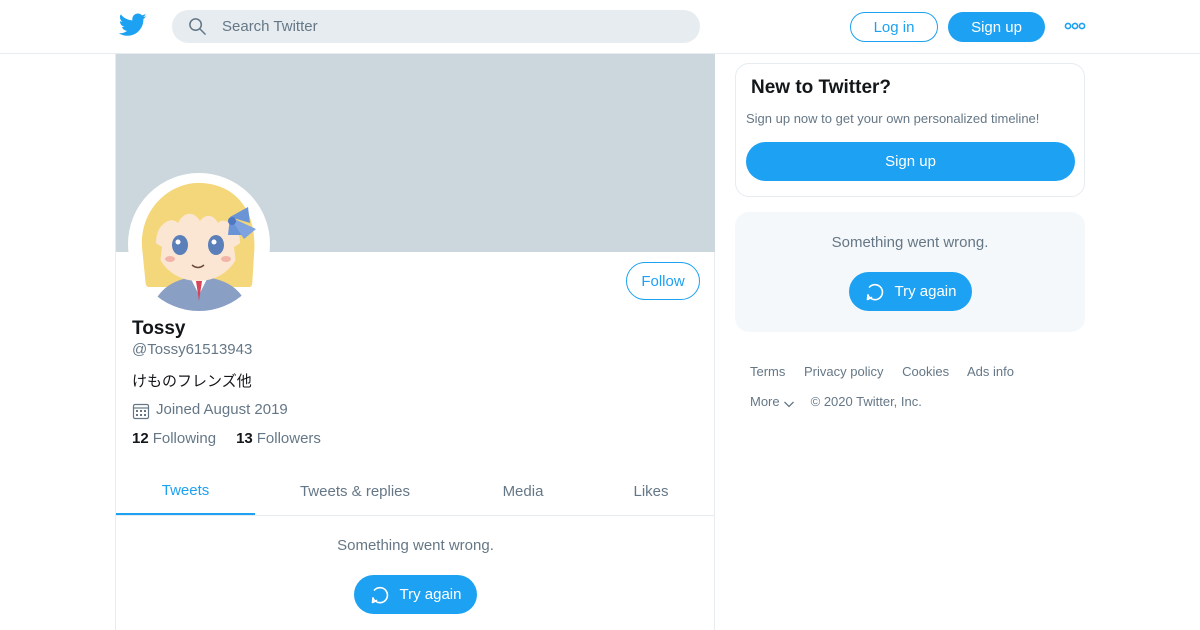 The height and width of the screenshot is (630, 1200). I want to click on top-navigation-bar: Log in Sign up, so click(600, 27).